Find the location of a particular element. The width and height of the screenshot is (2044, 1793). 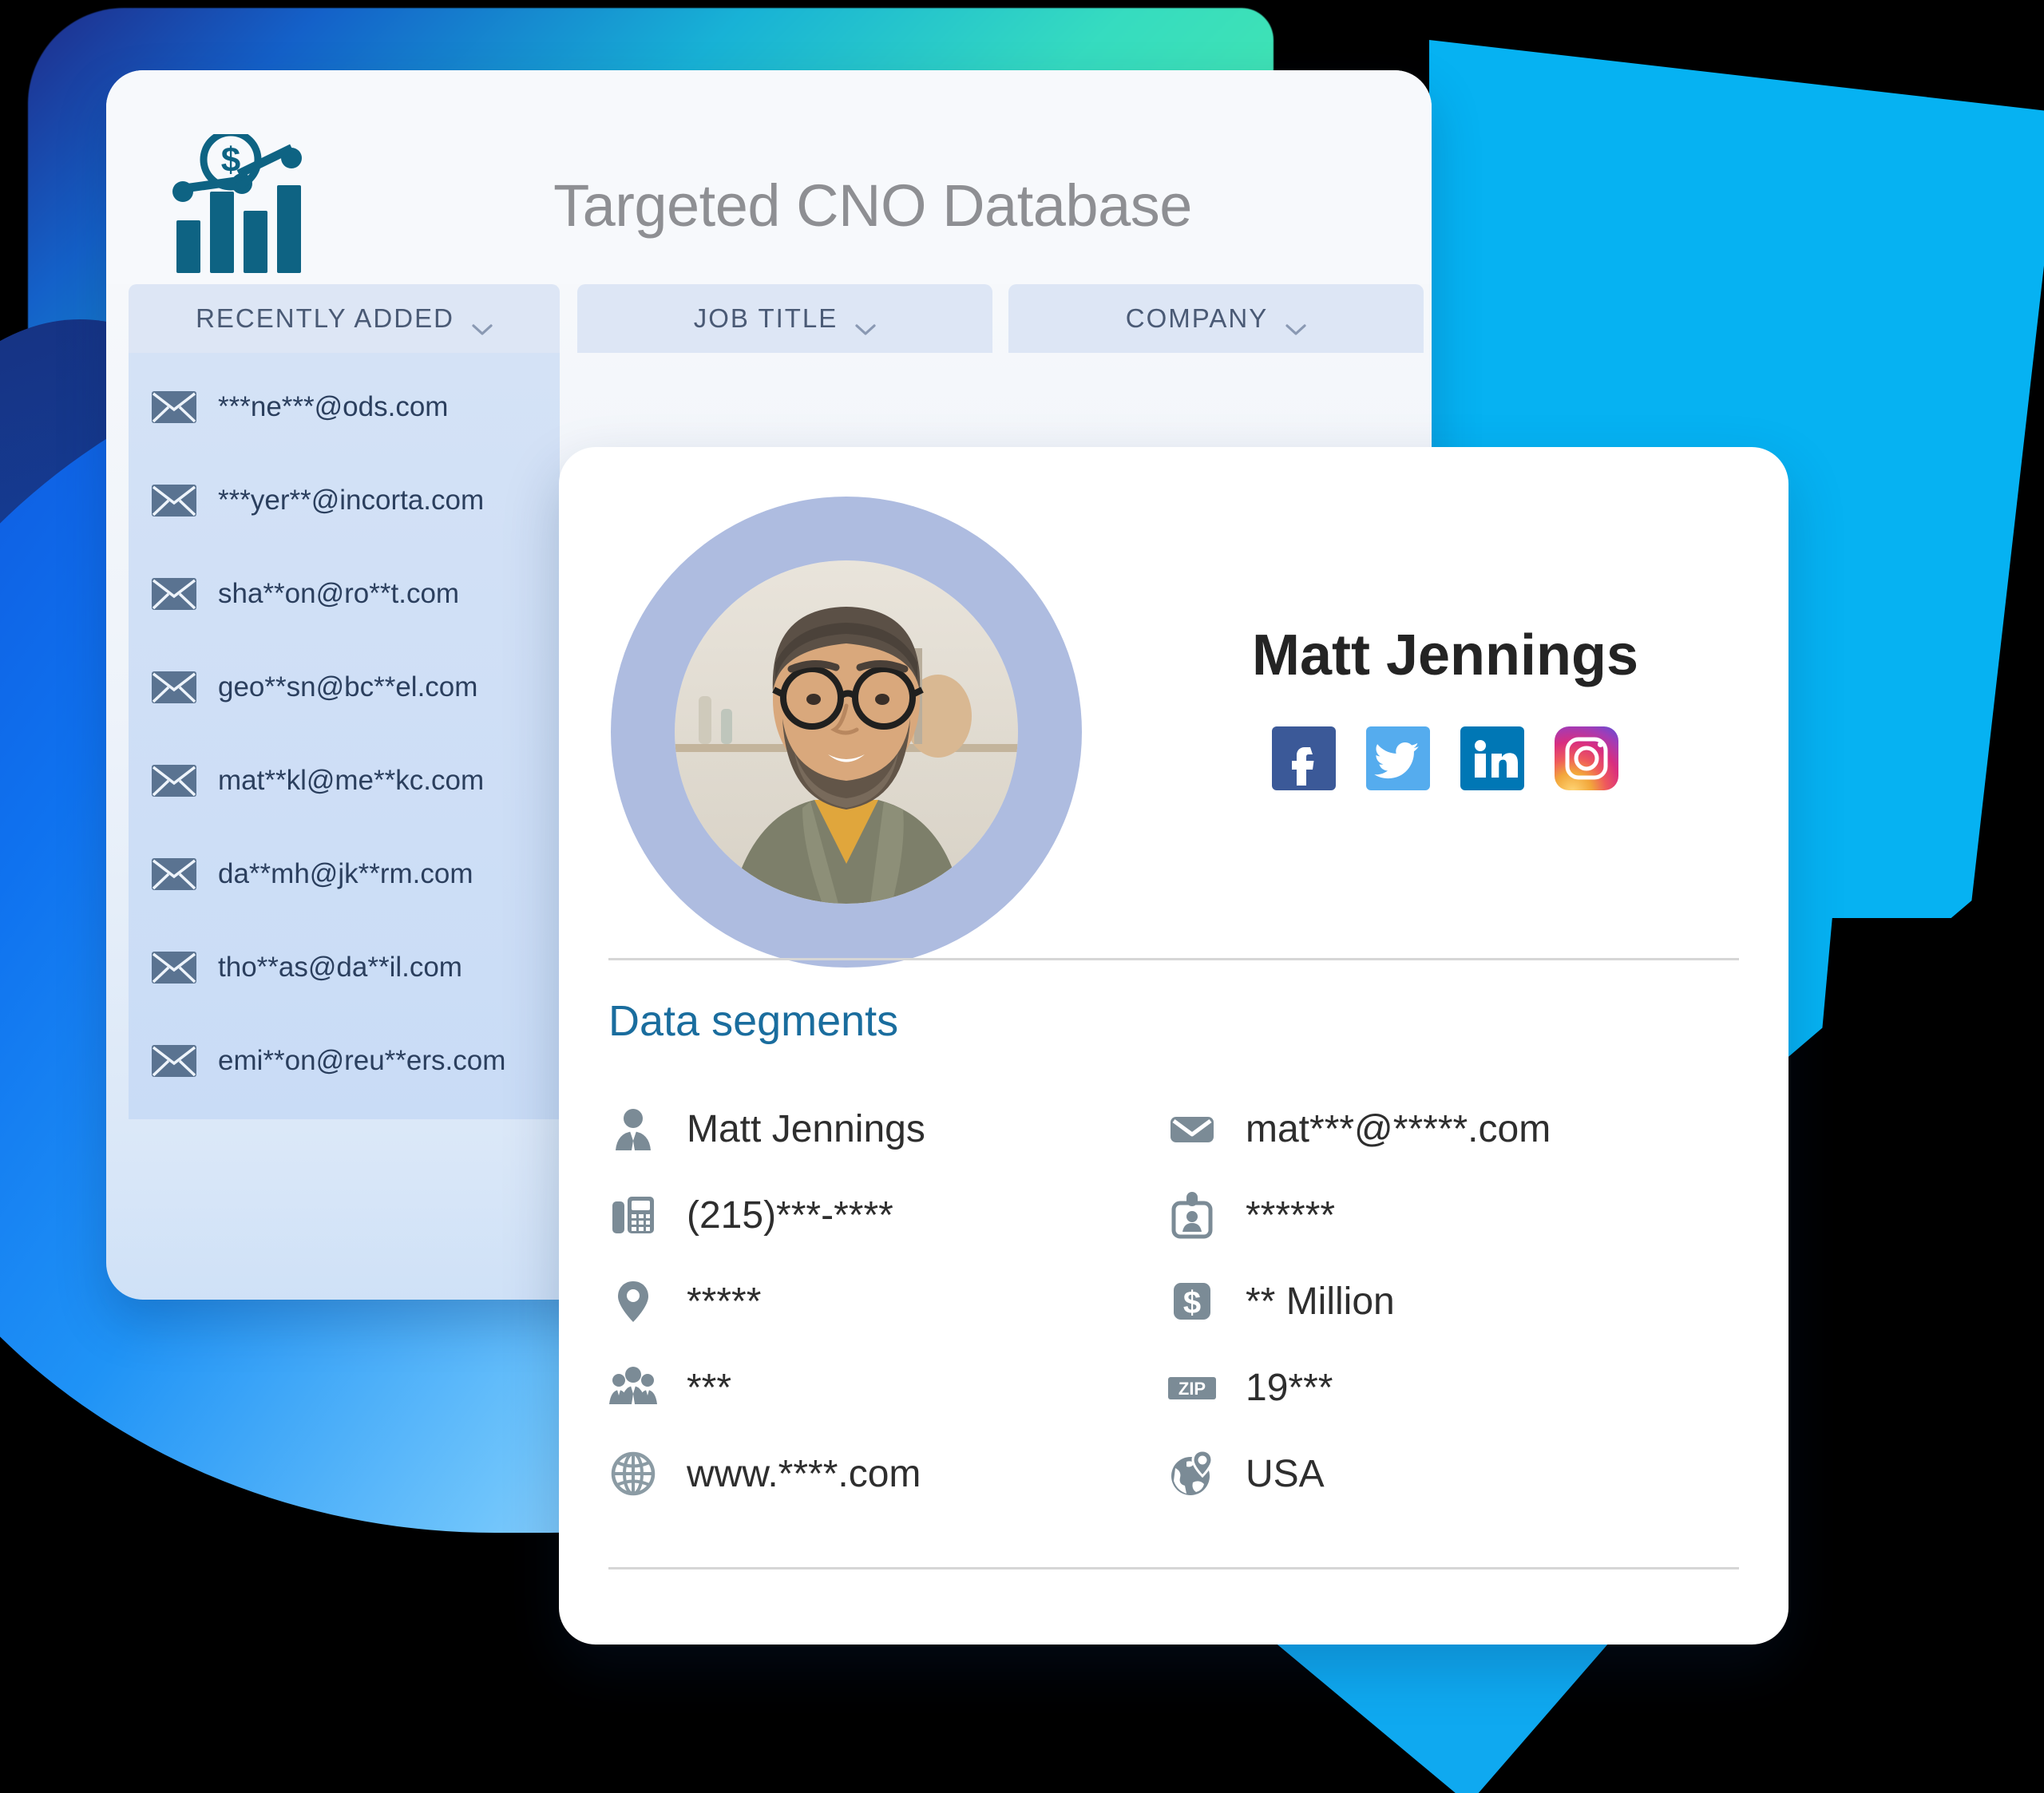

segment-row-website: www.****.com is located at coordinates (871, 1474).